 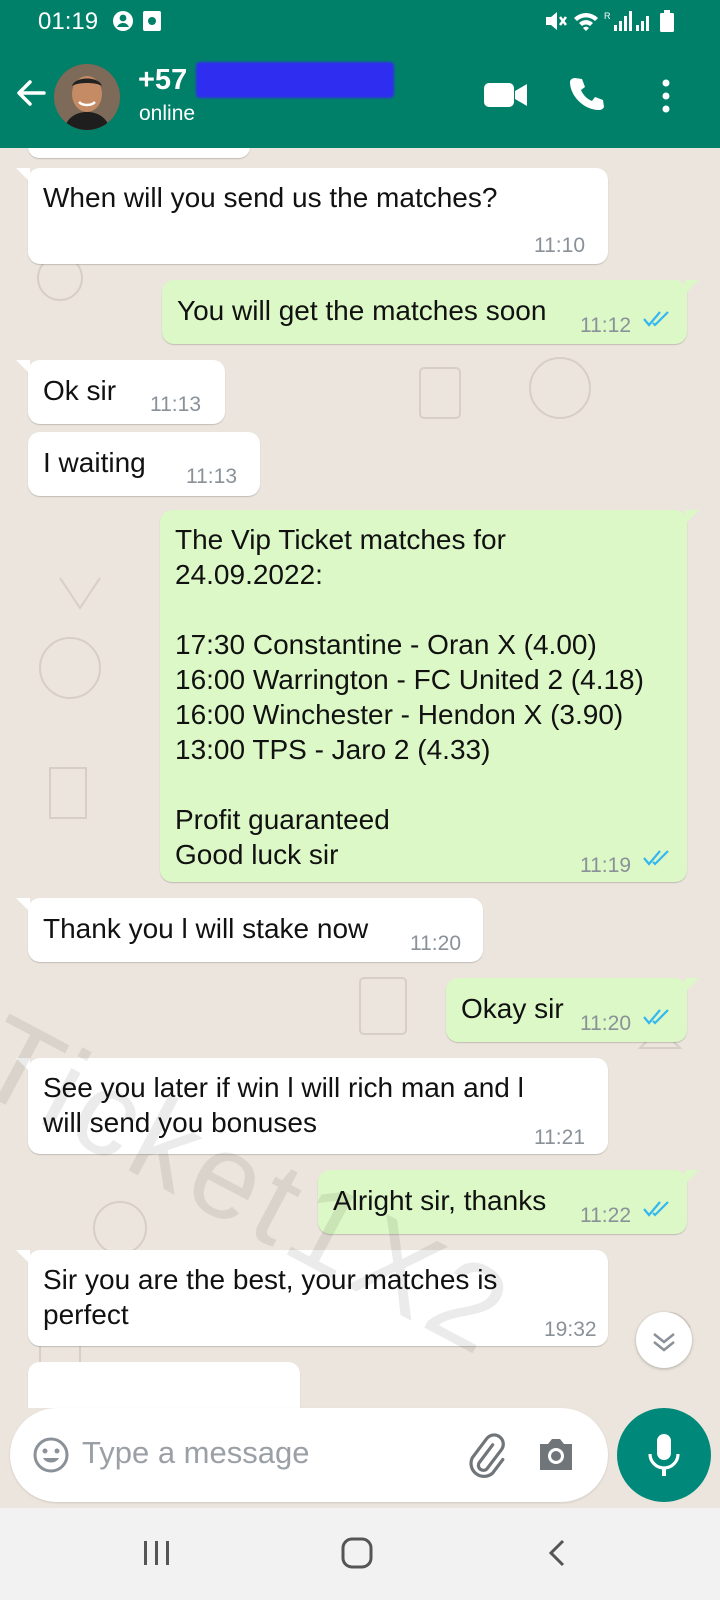 What do you see at coordinates (157, 1553) in the screenshot?
I see `recents-icon` at bounding box center [157, 1553].